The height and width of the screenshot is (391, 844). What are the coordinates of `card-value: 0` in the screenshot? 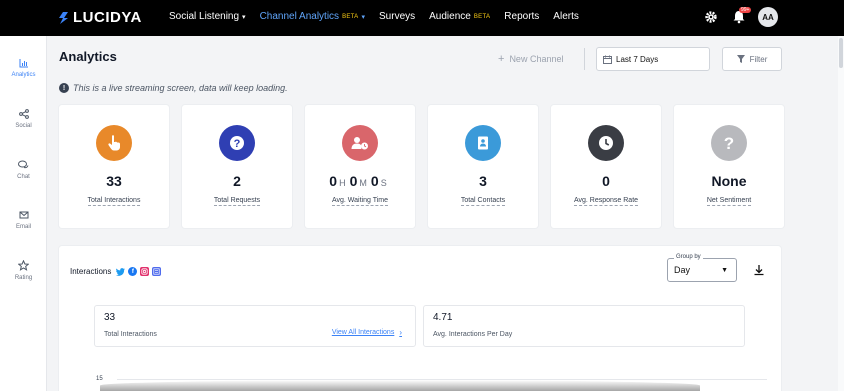 It's located at (606, 181).